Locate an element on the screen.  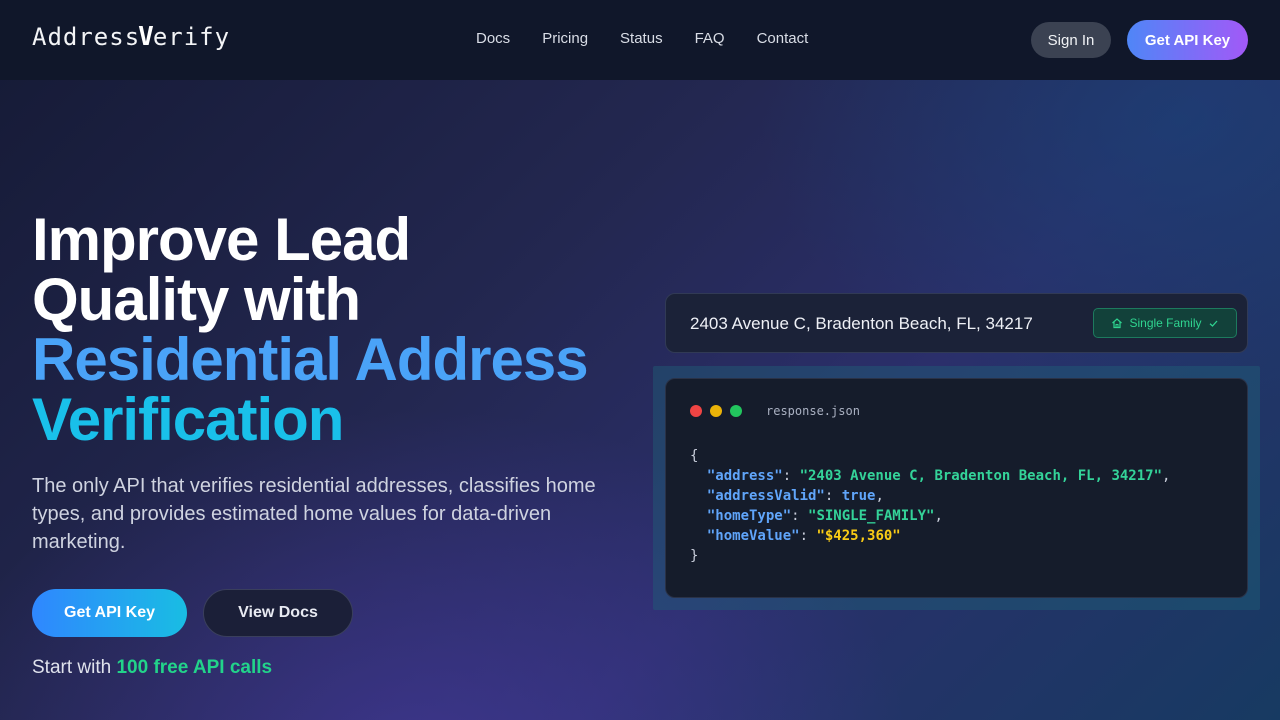
window-controls is located at coordinates (716, 411).